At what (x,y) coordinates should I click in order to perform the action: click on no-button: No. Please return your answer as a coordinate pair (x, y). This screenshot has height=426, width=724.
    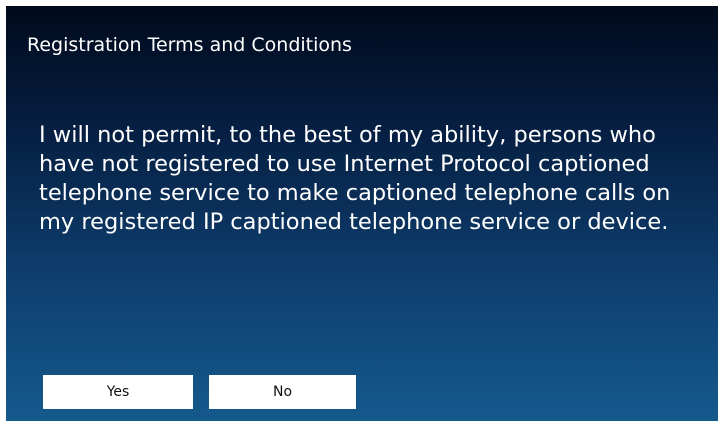
    Looking at the image, I should click on (282, 392).